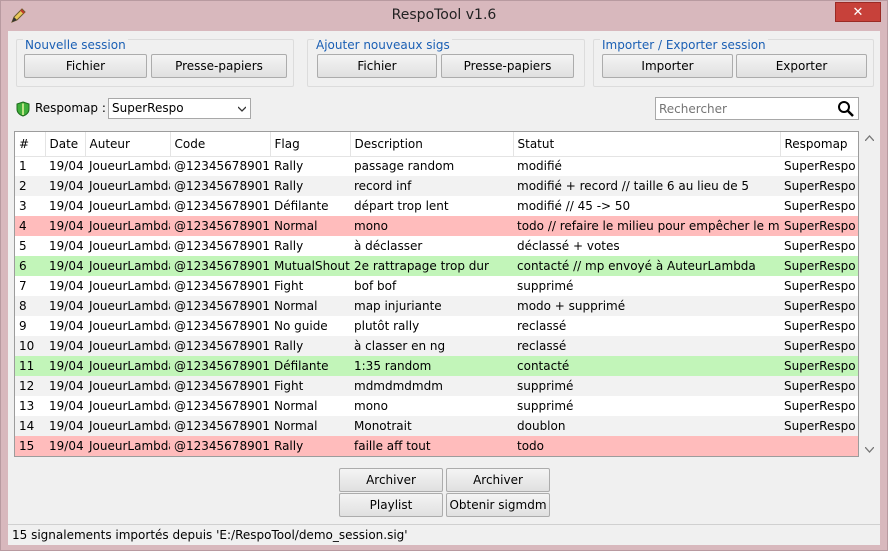  I want to click on group-label: Importer / Exporter session, so click(684, 45).